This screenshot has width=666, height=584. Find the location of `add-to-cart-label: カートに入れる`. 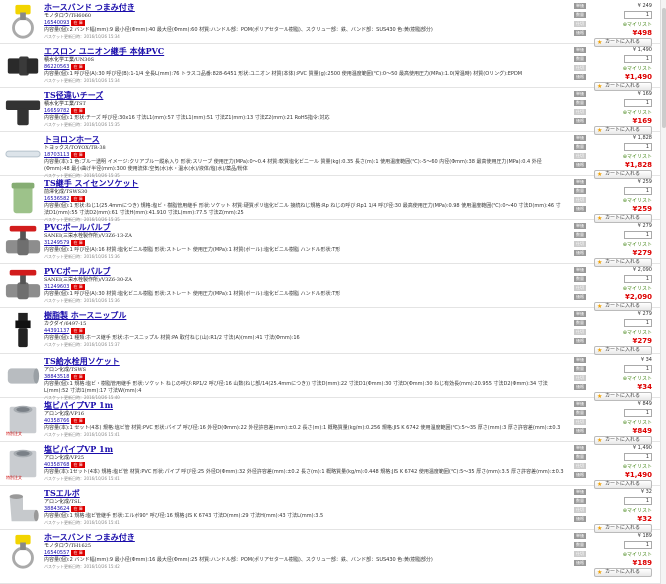

add-to-cart-label: カートに入れる is located at coordinates (623, 350).